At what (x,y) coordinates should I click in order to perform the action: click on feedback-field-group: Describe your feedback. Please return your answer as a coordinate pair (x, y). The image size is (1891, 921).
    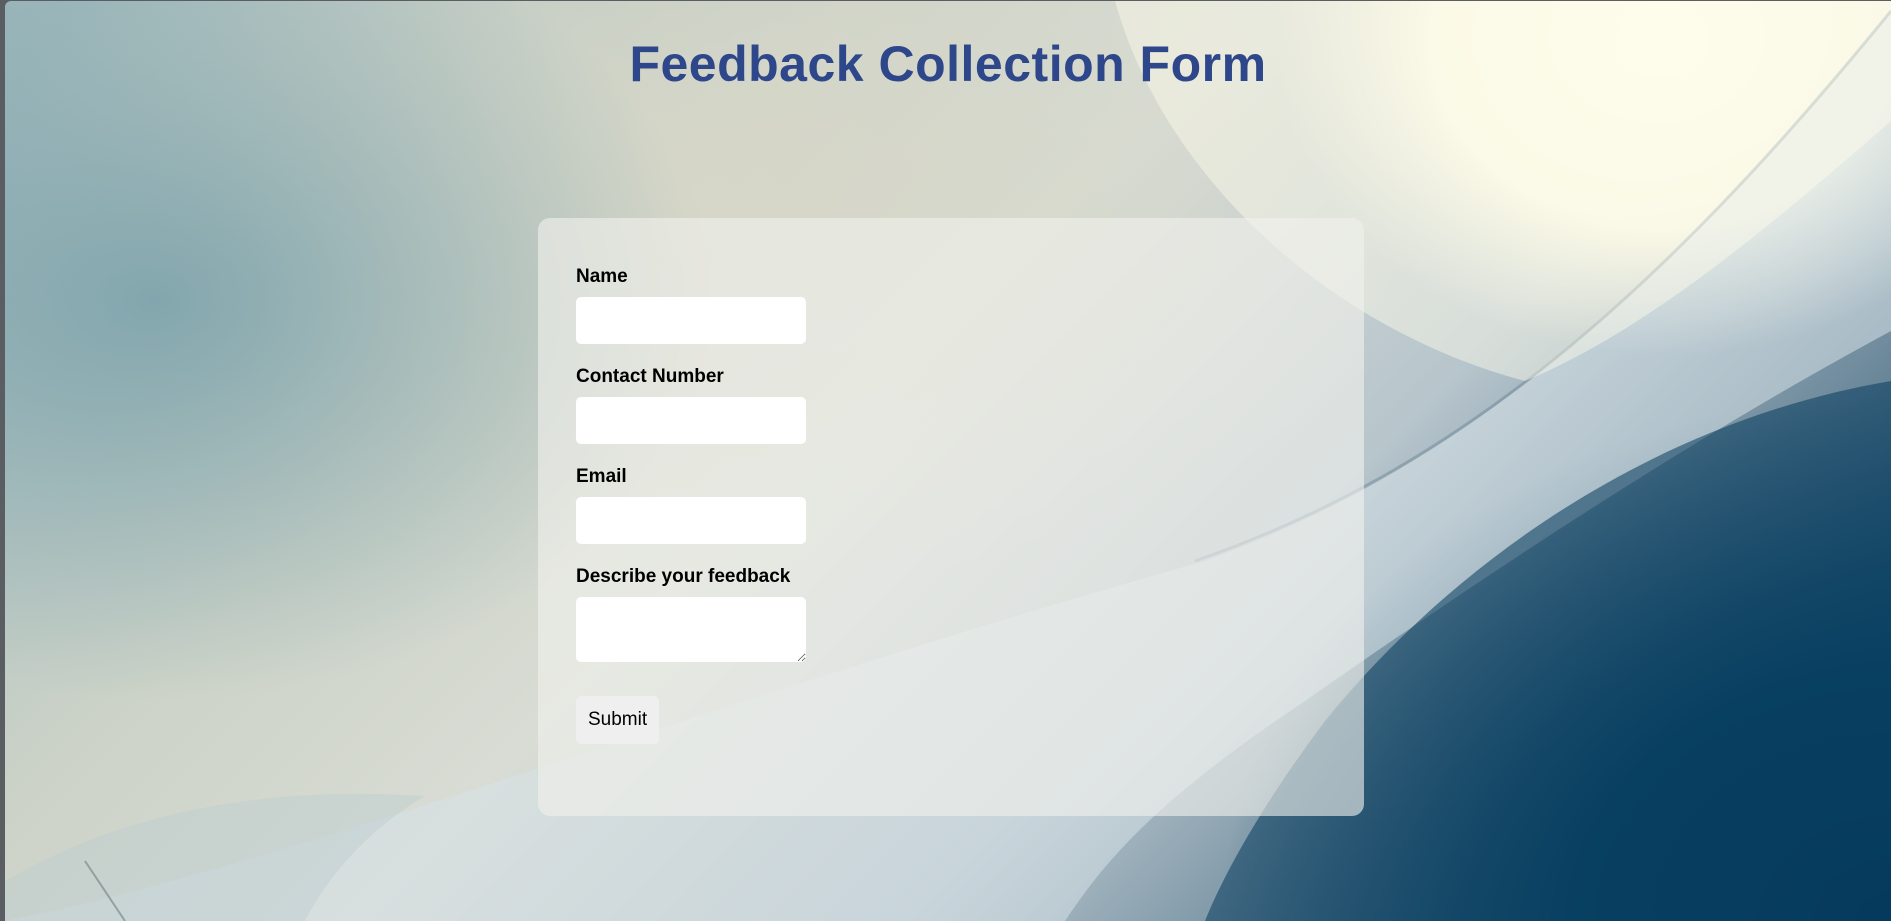
    Looking at the image, I should click on (970, 614).